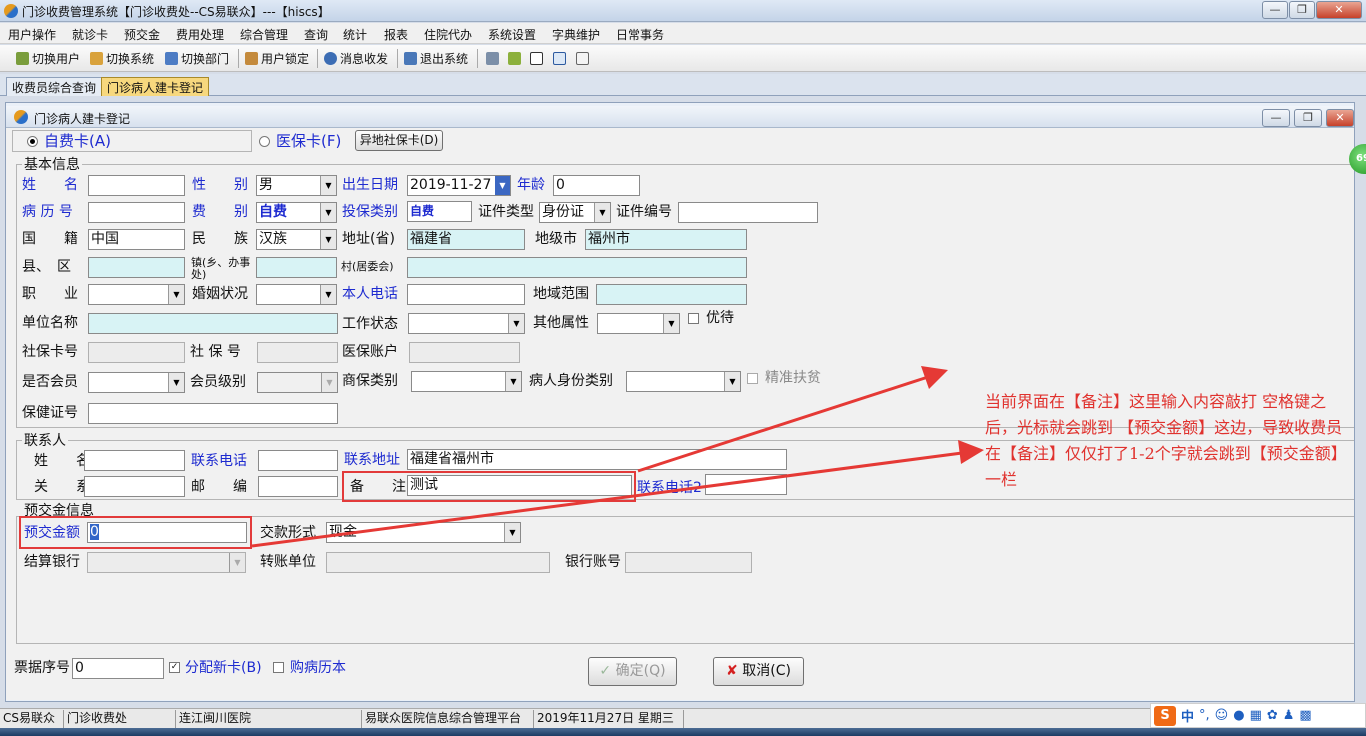 The image size is (1366, 736). What do you see at coordinates (609, 719) in the screenshot?
I see `status-date: 2019年11月27日 星期三` at bounding box center [609, 719].